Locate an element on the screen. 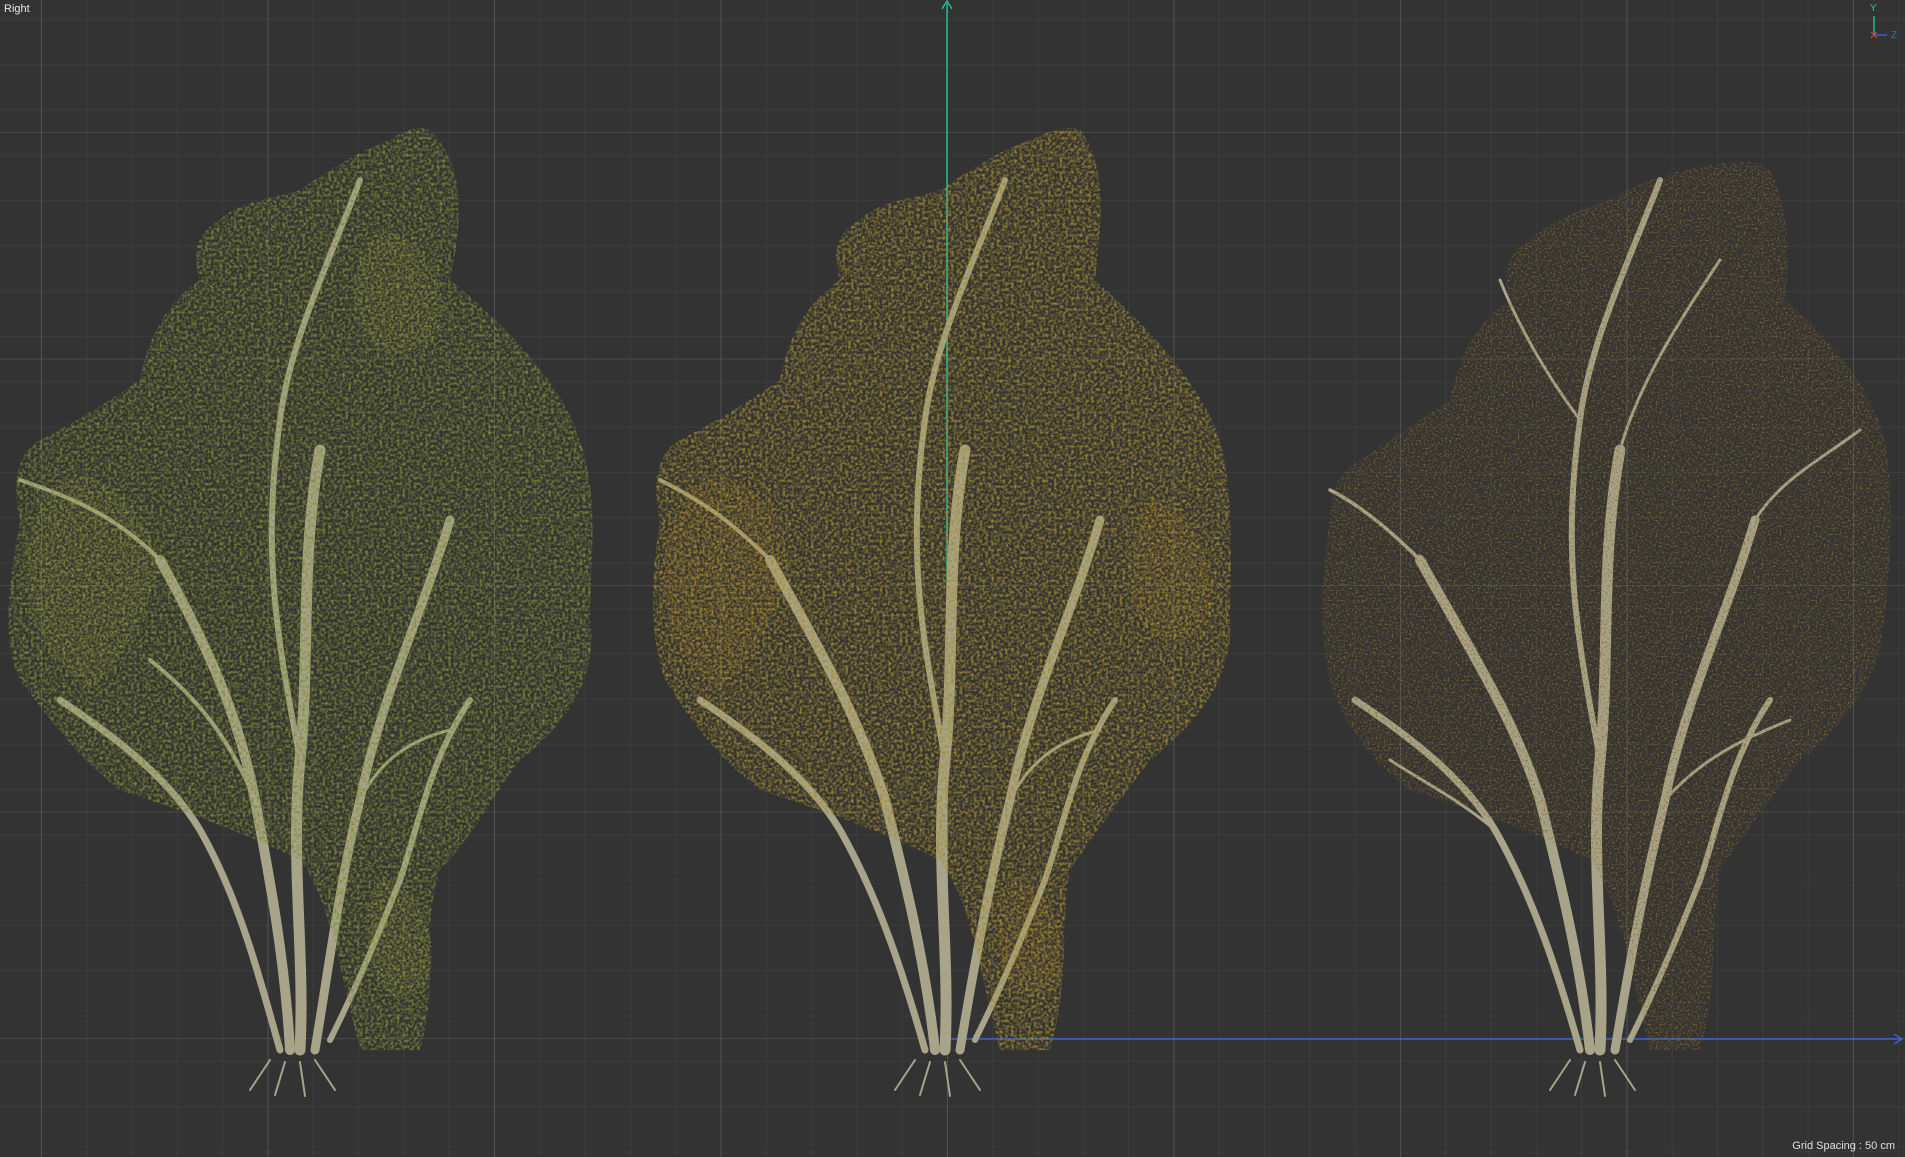  grid-spacing-readout: Grid Spacing : 50 cm is located at coordinates (1843, 1146).